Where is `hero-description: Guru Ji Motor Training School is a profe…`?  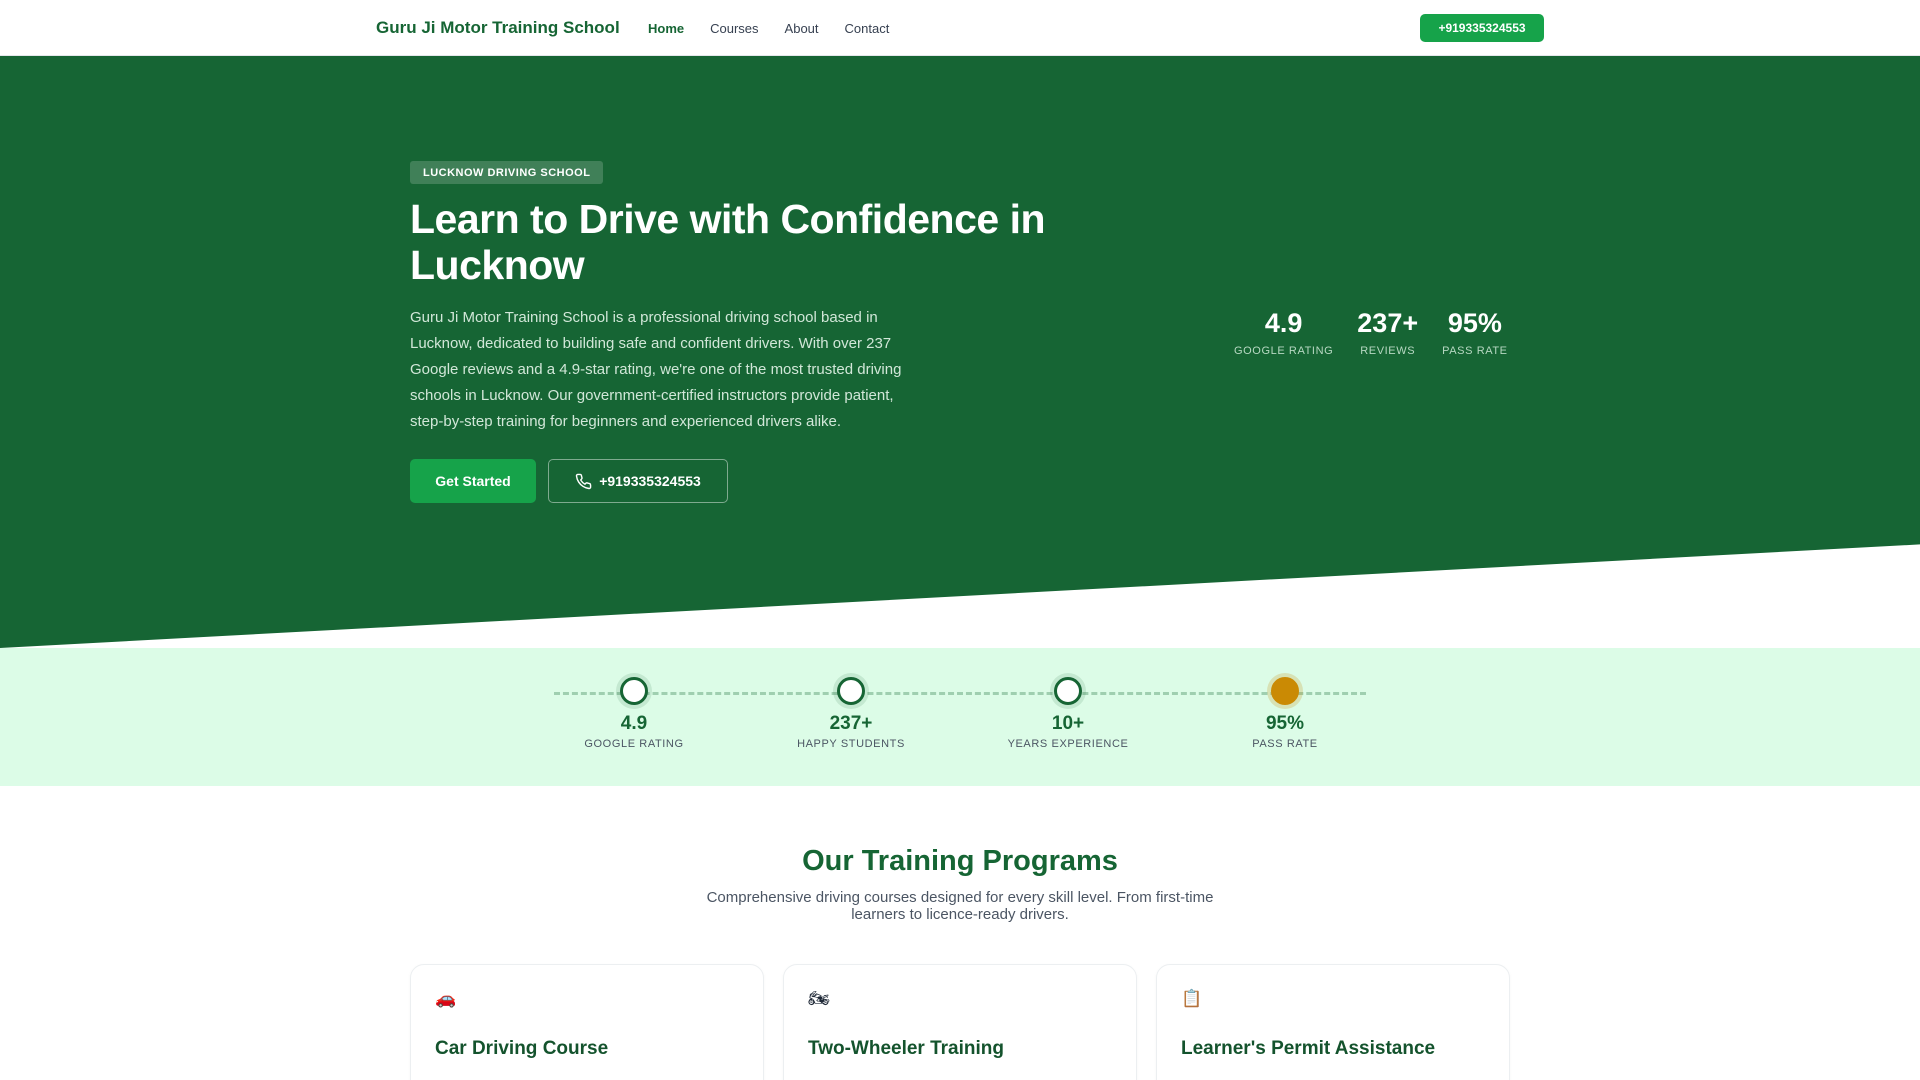 hero-description: Guru Ji Motor Training School is a profe… is located at coordinates (656, 369).